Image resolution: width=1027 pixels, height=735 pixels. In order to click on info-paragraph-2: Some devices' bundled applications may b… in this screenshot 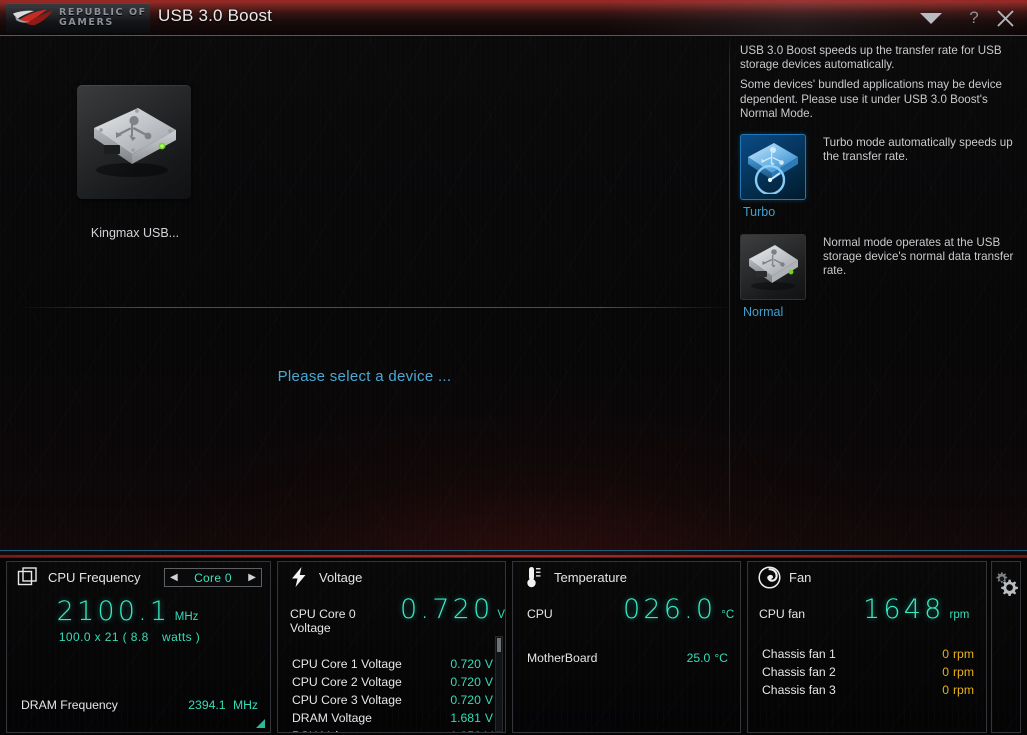, I will do `click(871, 99)`.